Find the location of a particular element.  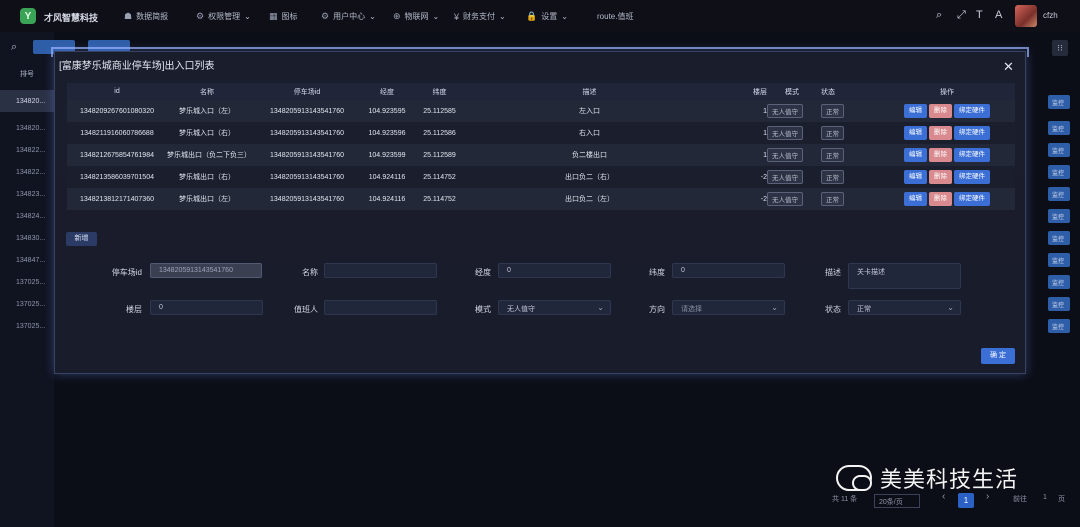

nav-finance: ¥ 财务支付 ⌄ is located at coordinates (480, 16).